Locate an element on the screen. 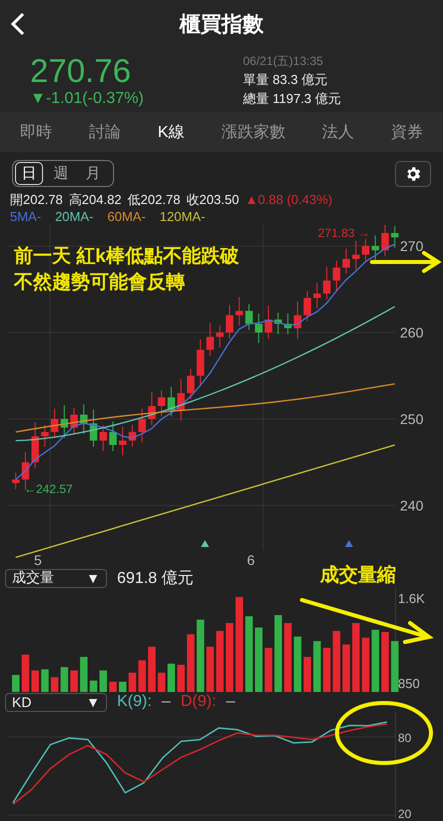 The width and height of the screenshot is (443, 821). volume-axis-label: 850 is located at coordinates (409, 683).